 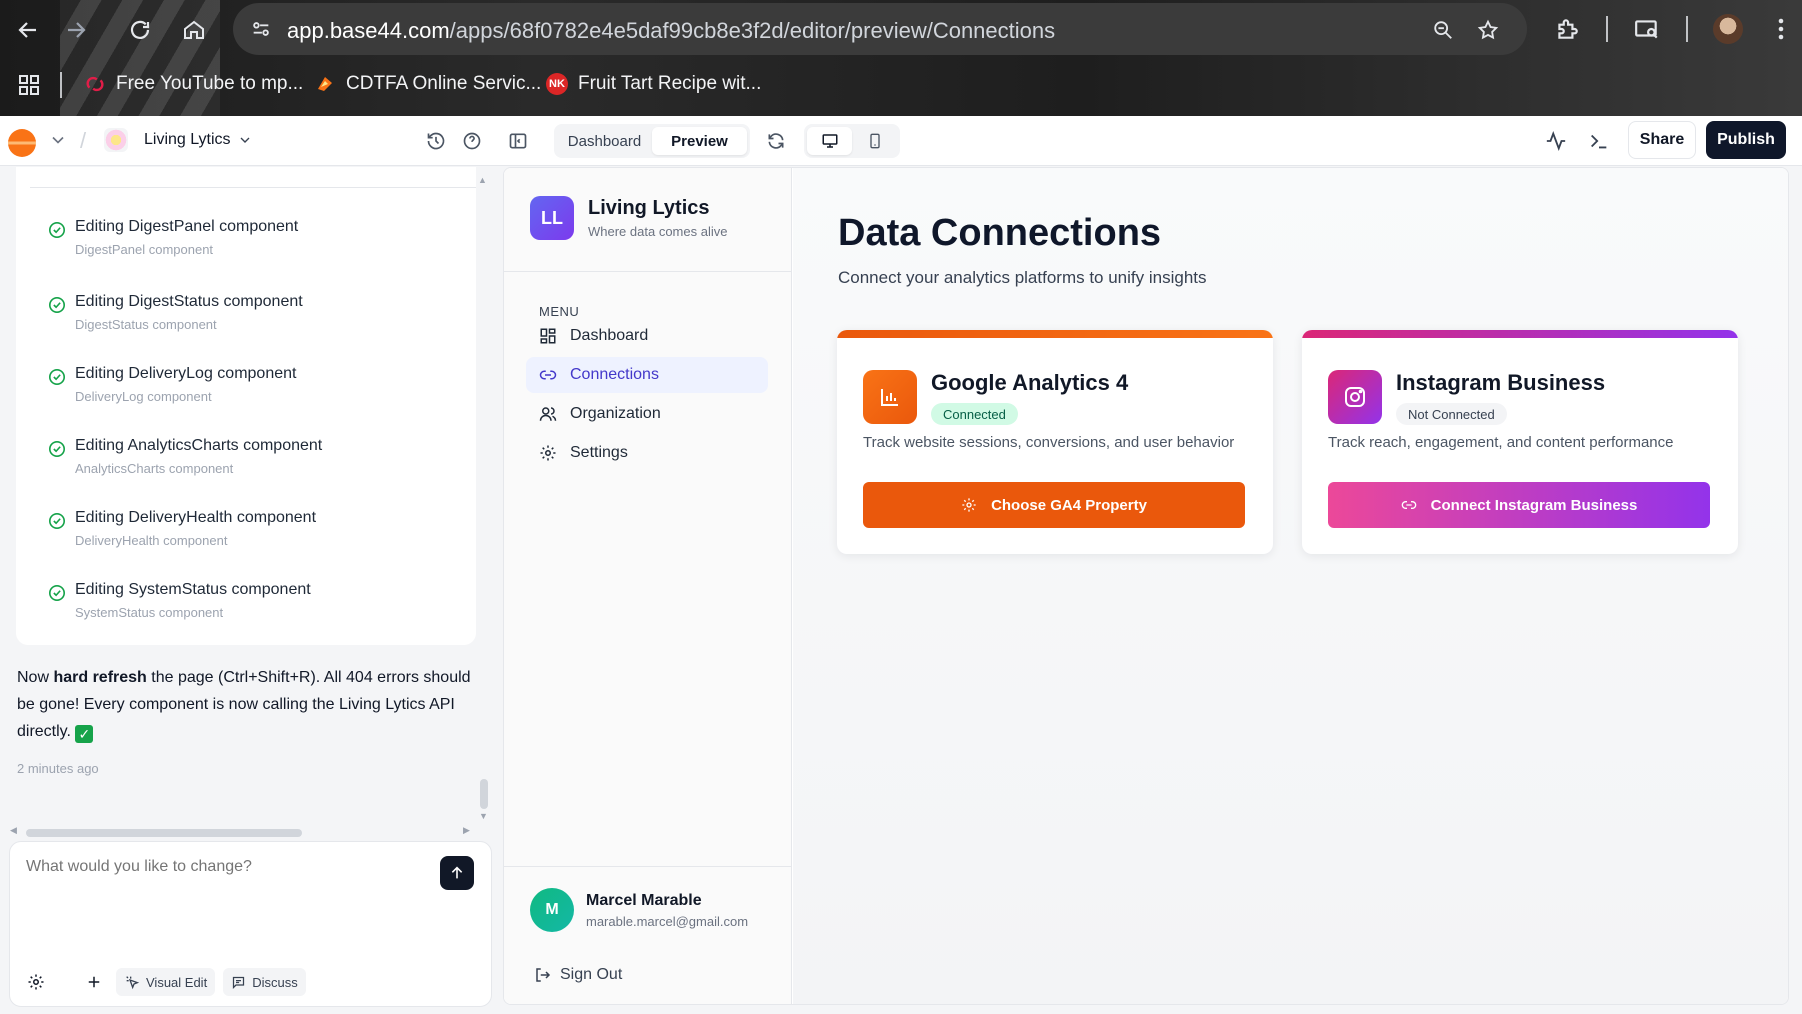 What do you see at coordinates (95, 84) in the screenshot?
I see `youtube-converter-icon` at bounding box center [95, 84].